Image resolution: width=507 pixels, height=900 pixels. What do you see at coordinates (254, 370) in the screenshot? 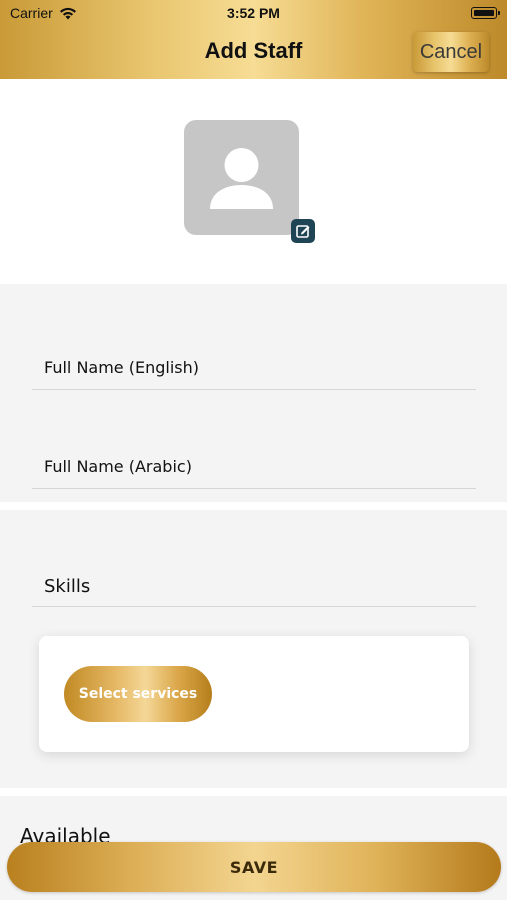
I see `full-name-english-field: Full Name (English)` at bounding box center [254, 370].